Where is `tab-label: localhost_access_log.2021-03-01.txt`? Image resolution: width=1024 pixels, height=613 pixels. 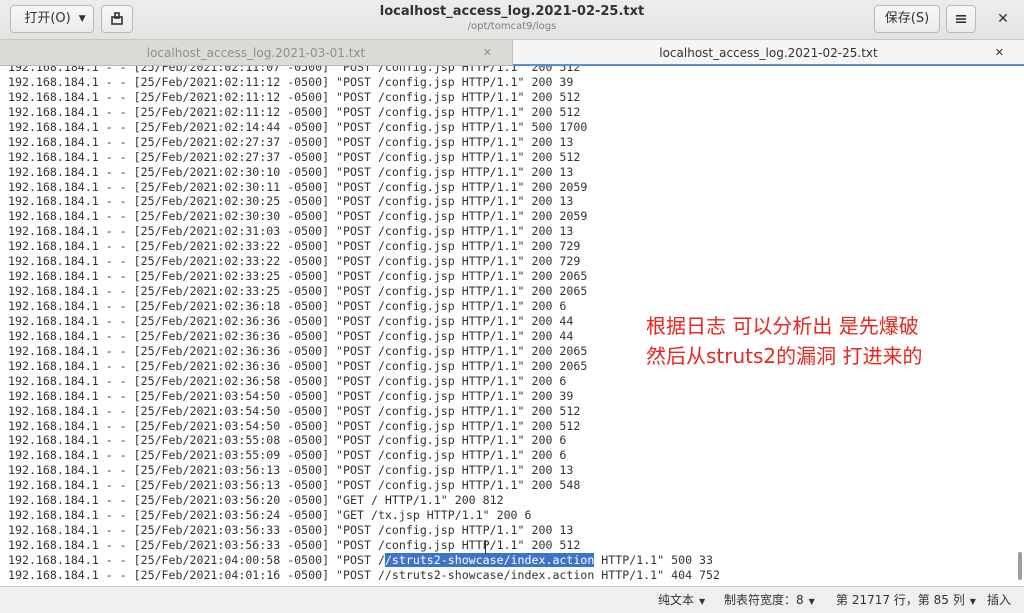 tab-label: localhost_access_log.2021-03-01.txt is located at coordinates (256, 53).